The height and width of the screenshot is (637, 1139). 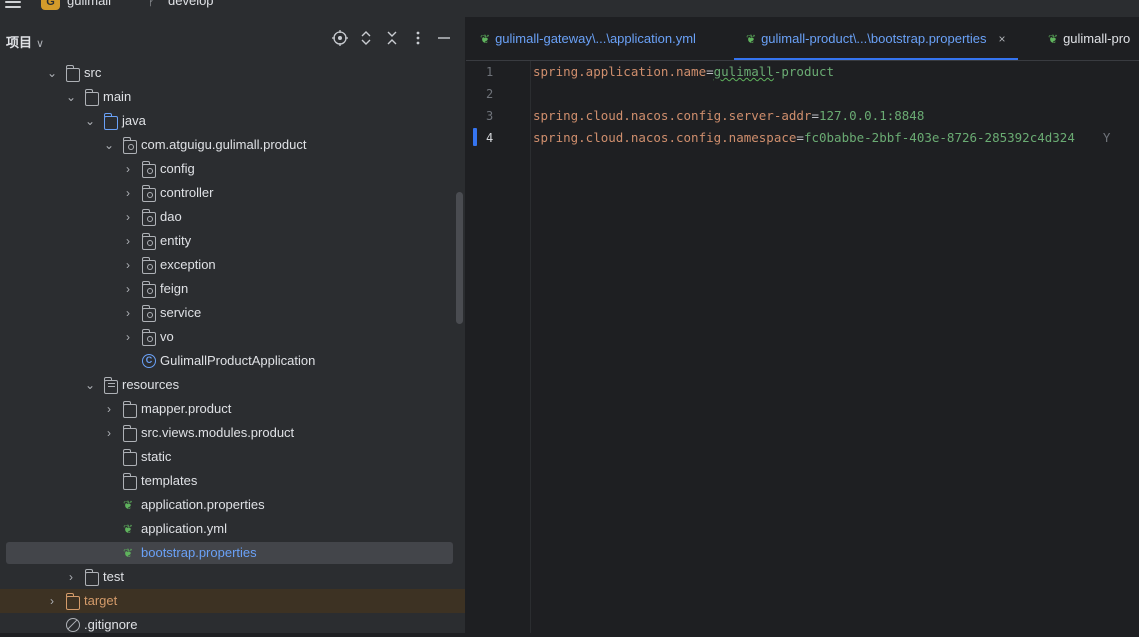 I want to click on excluded-folder-icon, so click(x=73, y=601).